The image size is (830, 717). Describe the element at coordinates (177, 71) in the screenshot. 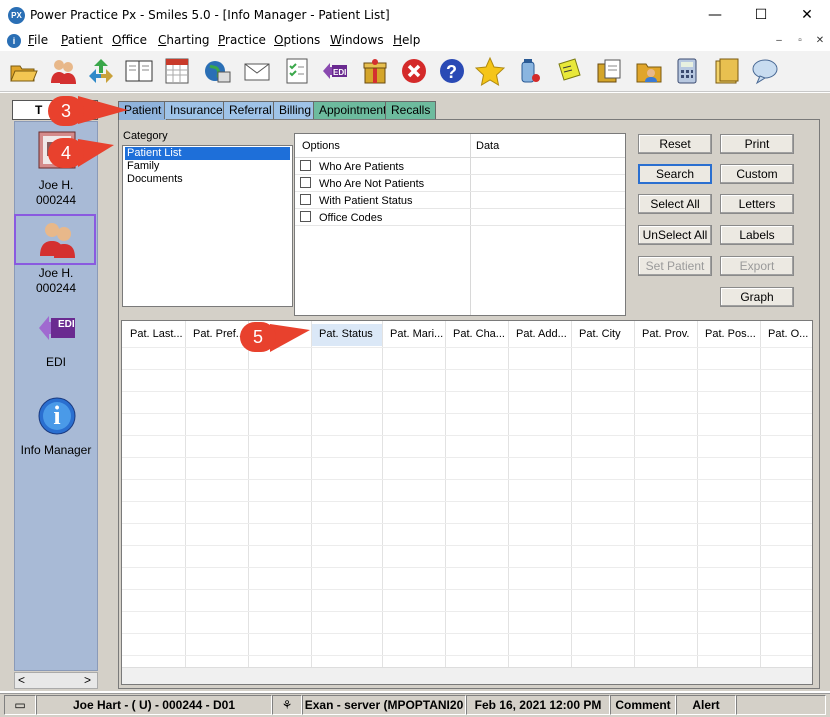

I see `calendar-chart-icon` at that location.